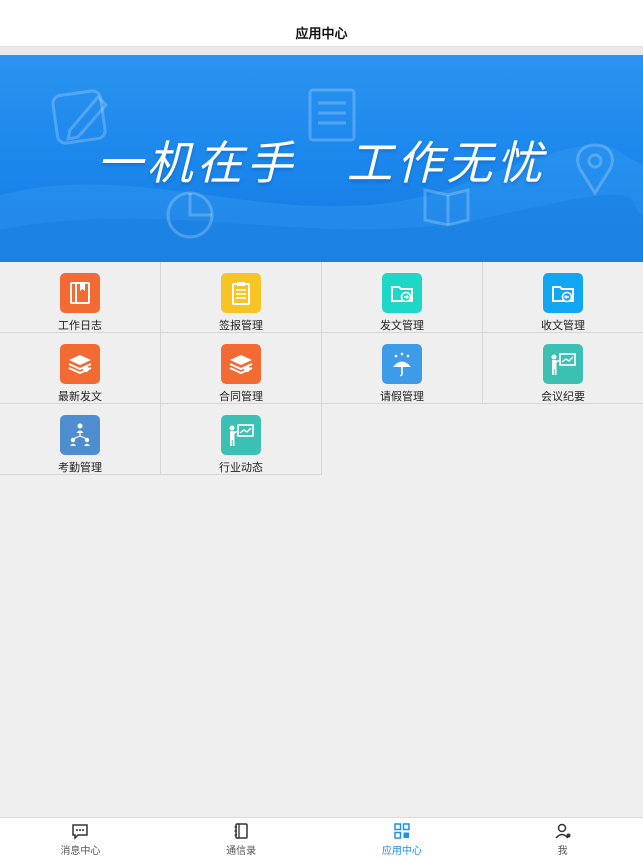  Describe the element at coordinates (80, 467) in the screenshot. I see `app-label: 考勤管理` at that location.